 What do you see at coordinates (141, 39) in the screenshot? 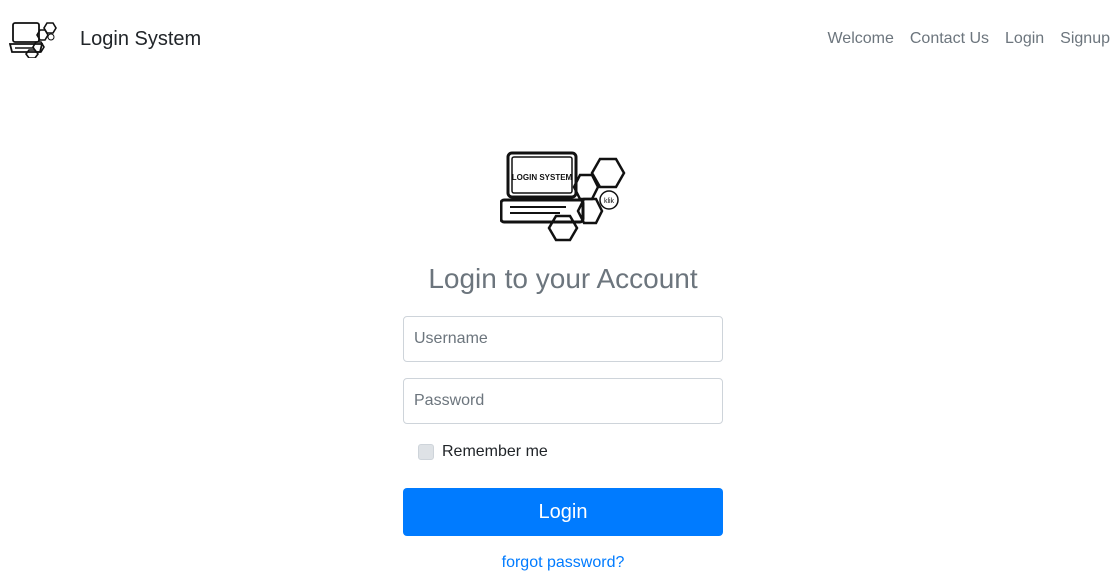
I see `brand-title: Login System` at bounding box center [141, 39].